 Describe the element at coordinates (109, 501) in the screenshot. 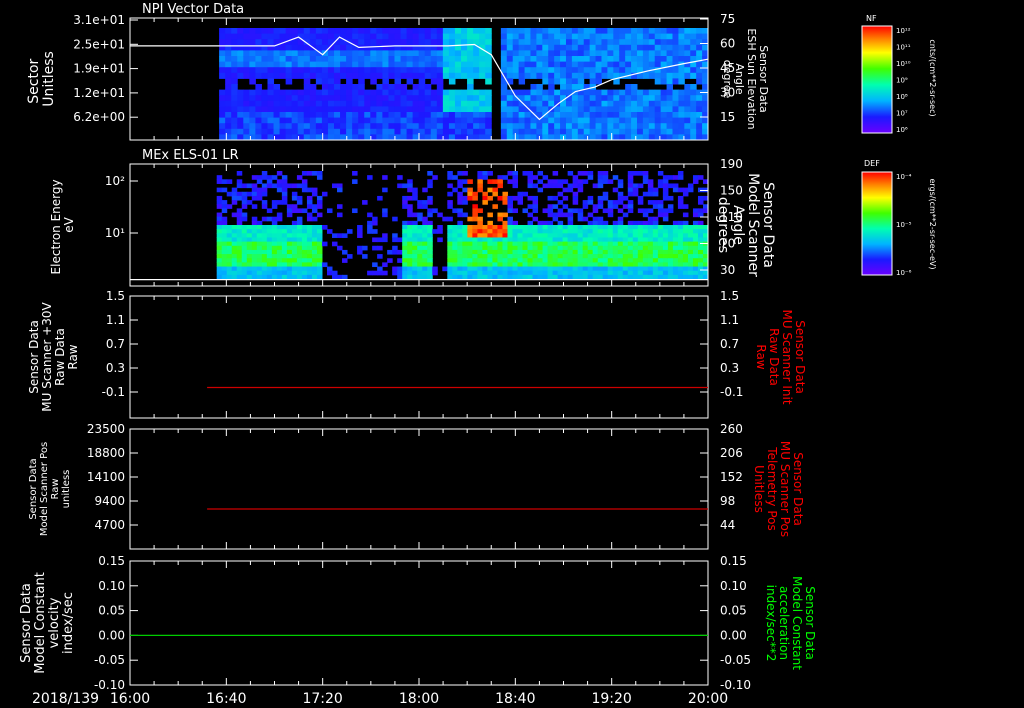

I see `left-tick-label: 9400` at that location.